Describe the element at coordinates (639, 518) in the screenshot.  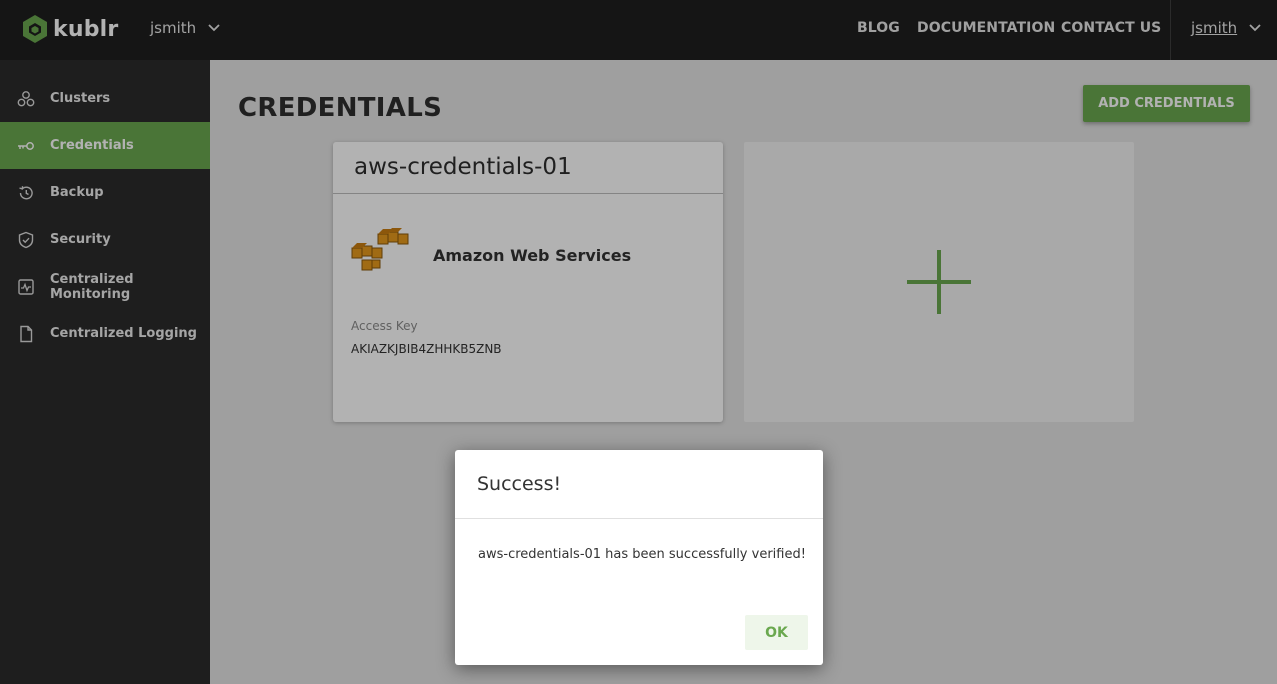
I see `dialog-divider` at that location.